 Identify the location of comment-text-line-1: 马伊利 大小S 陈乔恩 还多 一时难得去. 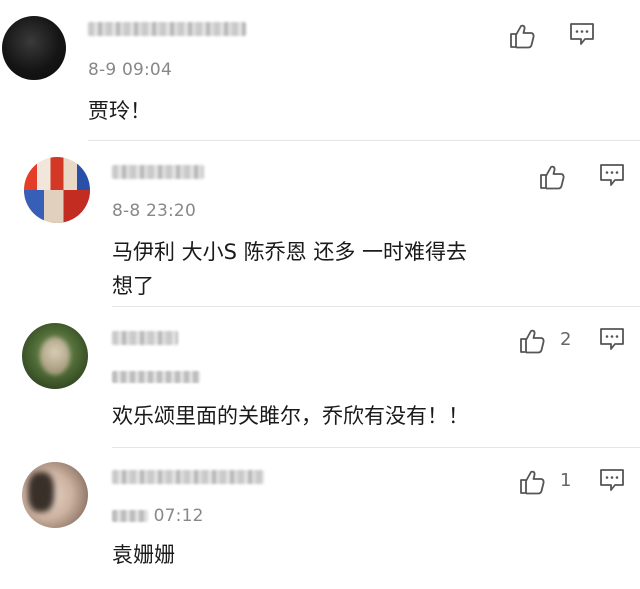
(290, 252).